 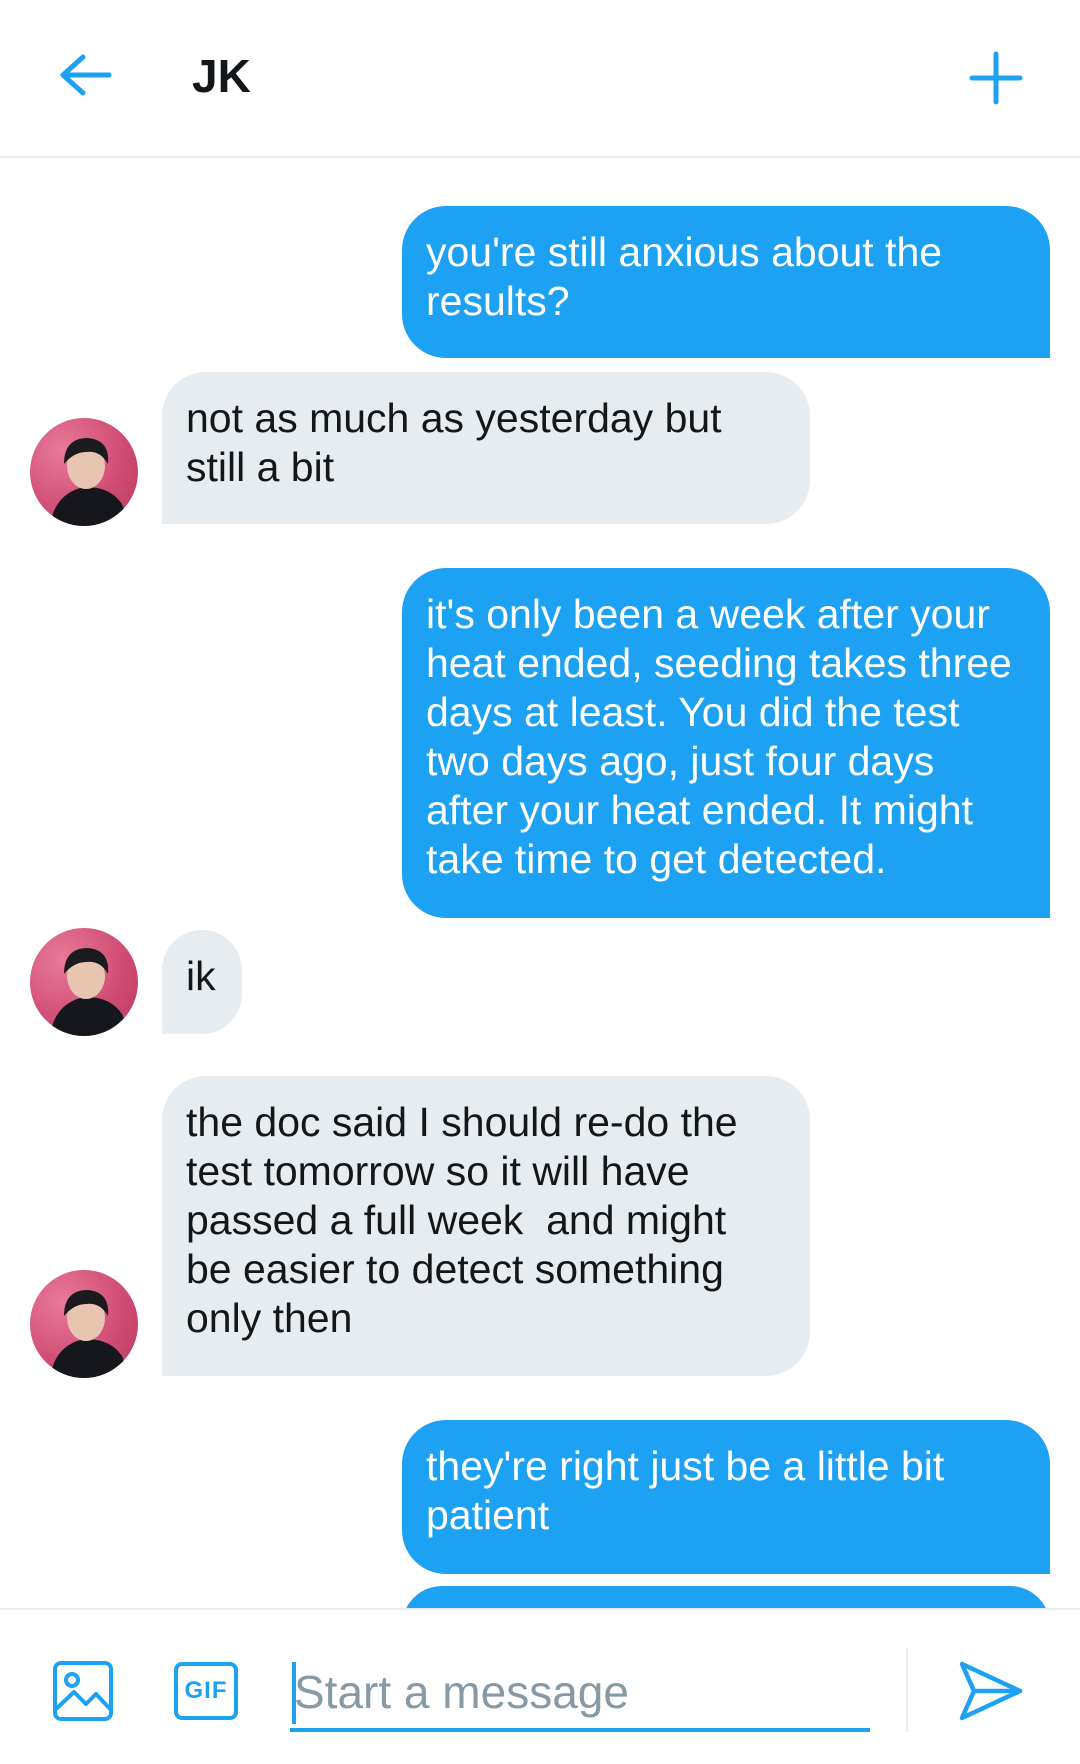 I want to click on back-button, so click(x=85, y=75).